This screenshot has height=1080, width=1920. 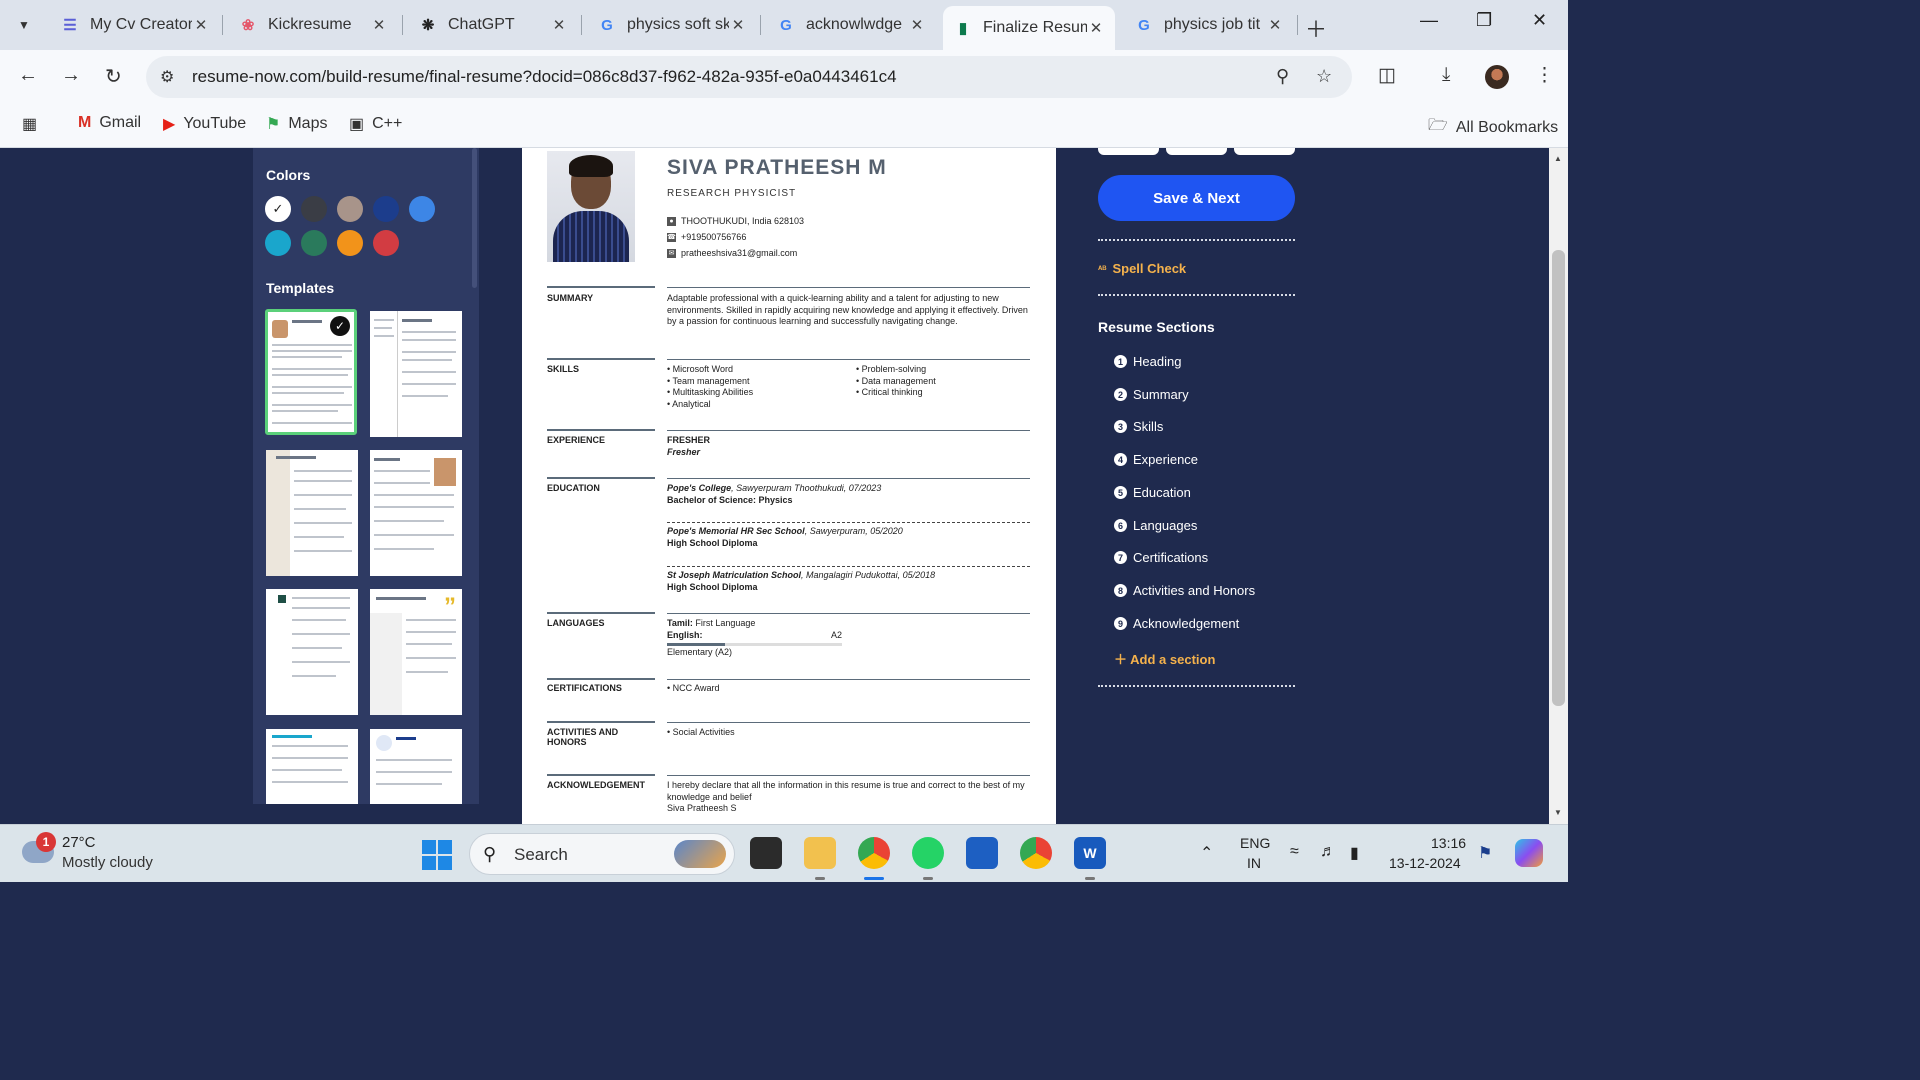 I want to click on template-thumb-6: ”, so click(x=416, y=652).